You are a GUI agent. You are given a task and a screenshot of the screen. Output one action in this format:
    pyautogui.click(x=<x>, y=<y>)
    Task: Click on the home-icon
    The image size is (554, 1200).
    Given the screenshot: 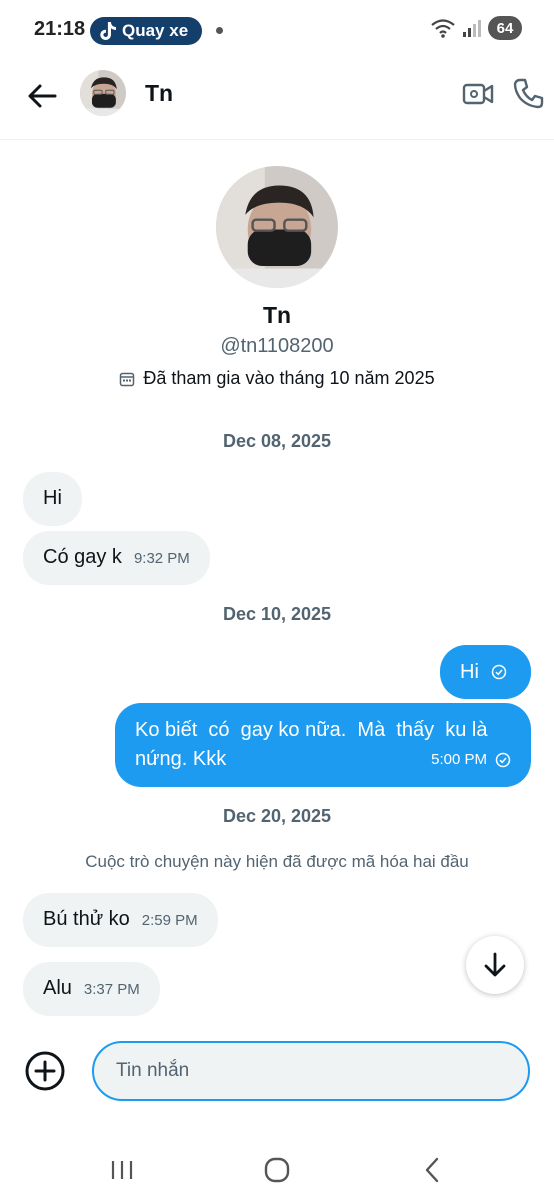 What is the action you would take?
    pyautogui.click(x=277, y=1170)
    